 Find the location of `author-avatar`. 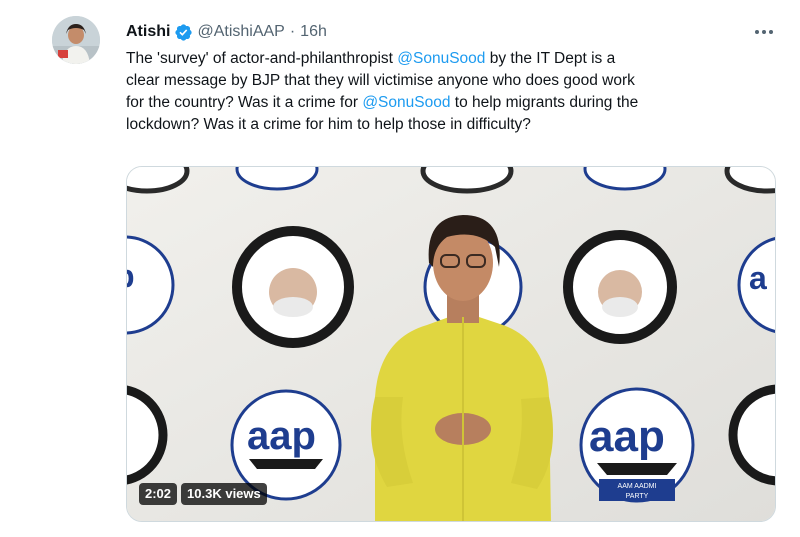

author-avatar is located at coordinates (76, 40).